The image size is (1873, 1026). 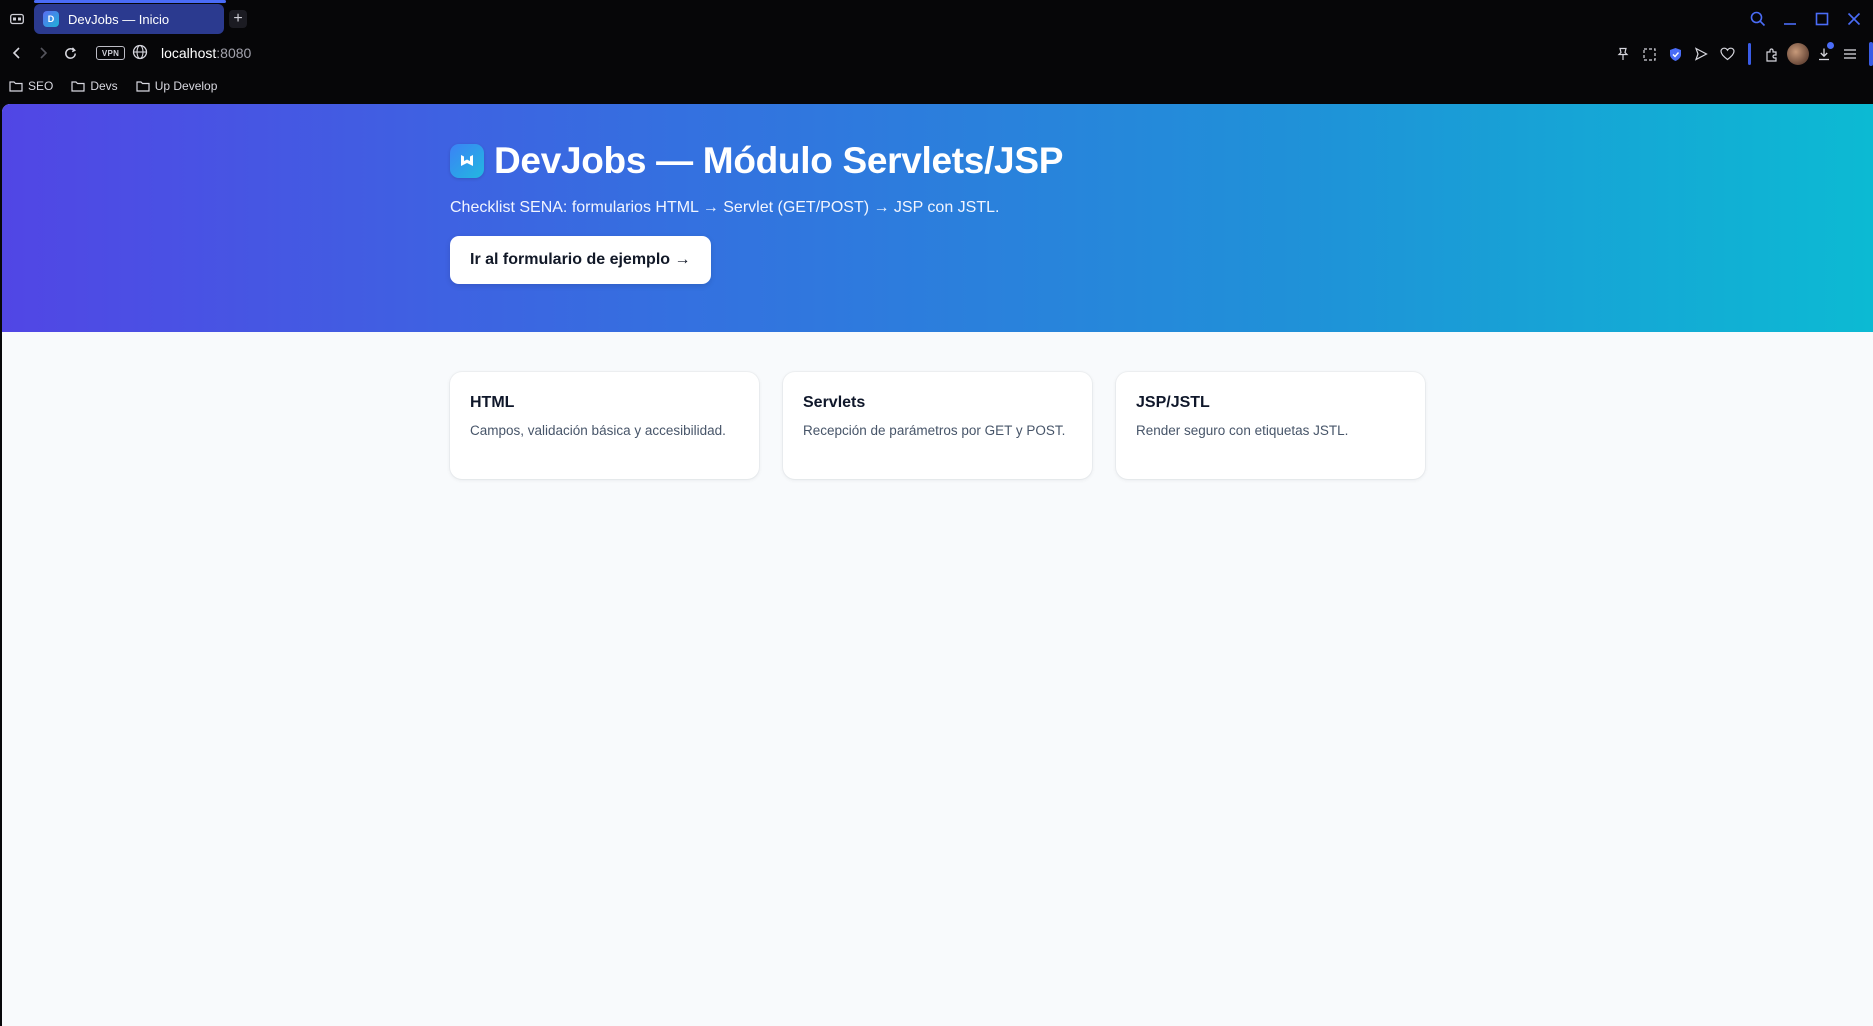 I want to click on address-bar: VPN localhost:8080, so click(x=936, y=53).